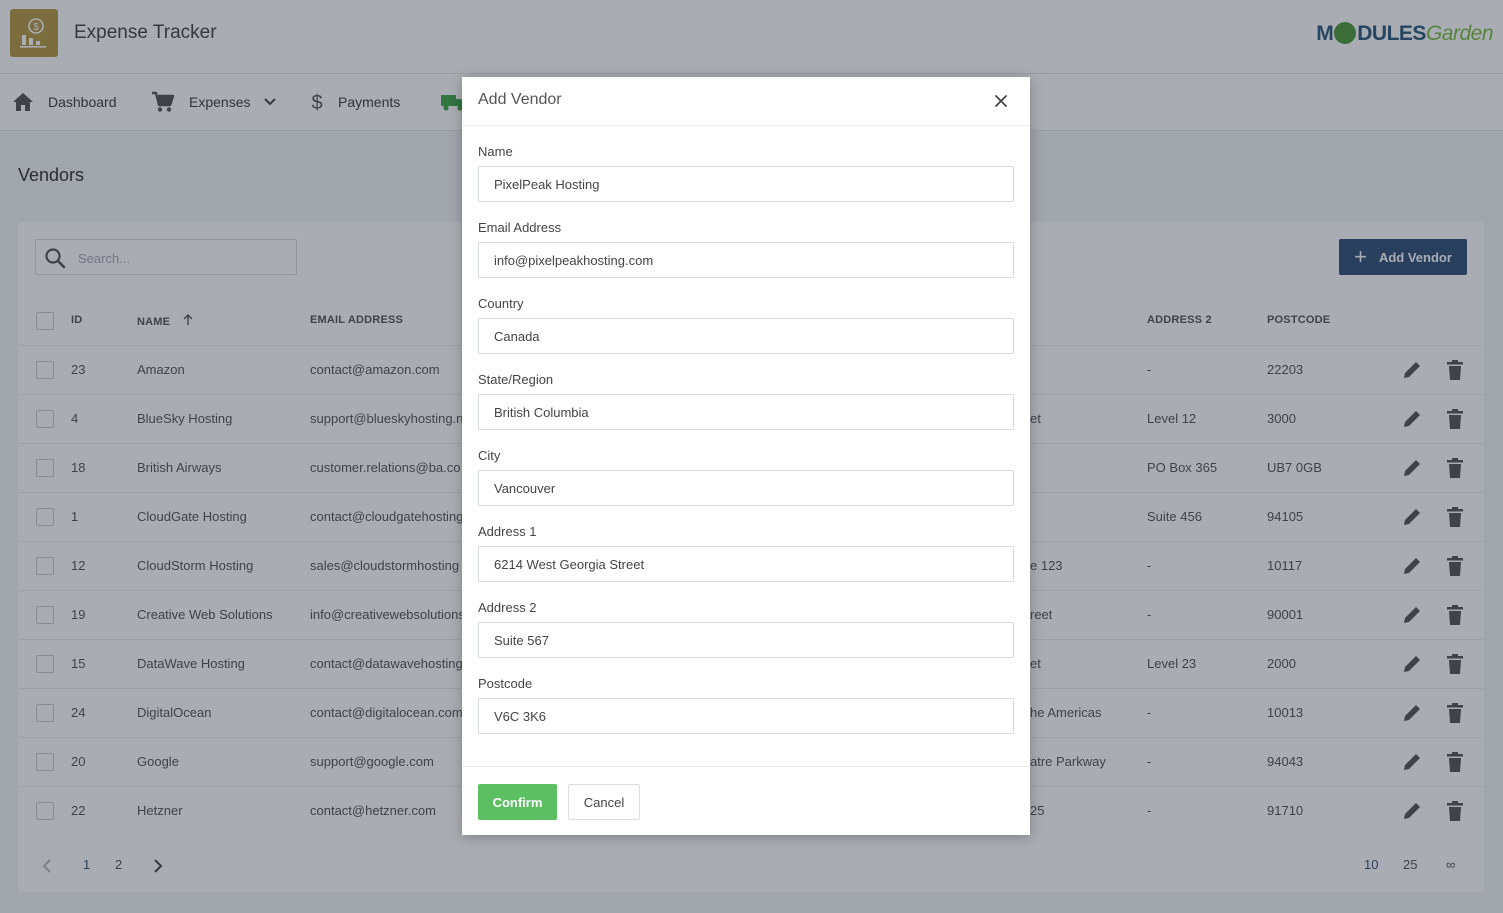  I want to click on address2-label: Address 2, so click(507, 607).